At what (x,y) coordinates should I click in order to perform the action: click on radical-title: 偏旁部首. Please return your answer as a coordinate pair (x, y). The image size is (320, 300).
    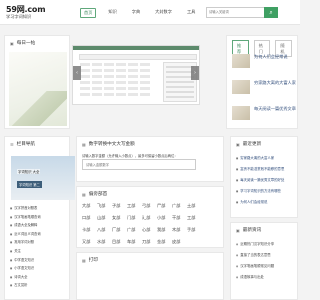
    Looking at the image, I should click on (98, 194).